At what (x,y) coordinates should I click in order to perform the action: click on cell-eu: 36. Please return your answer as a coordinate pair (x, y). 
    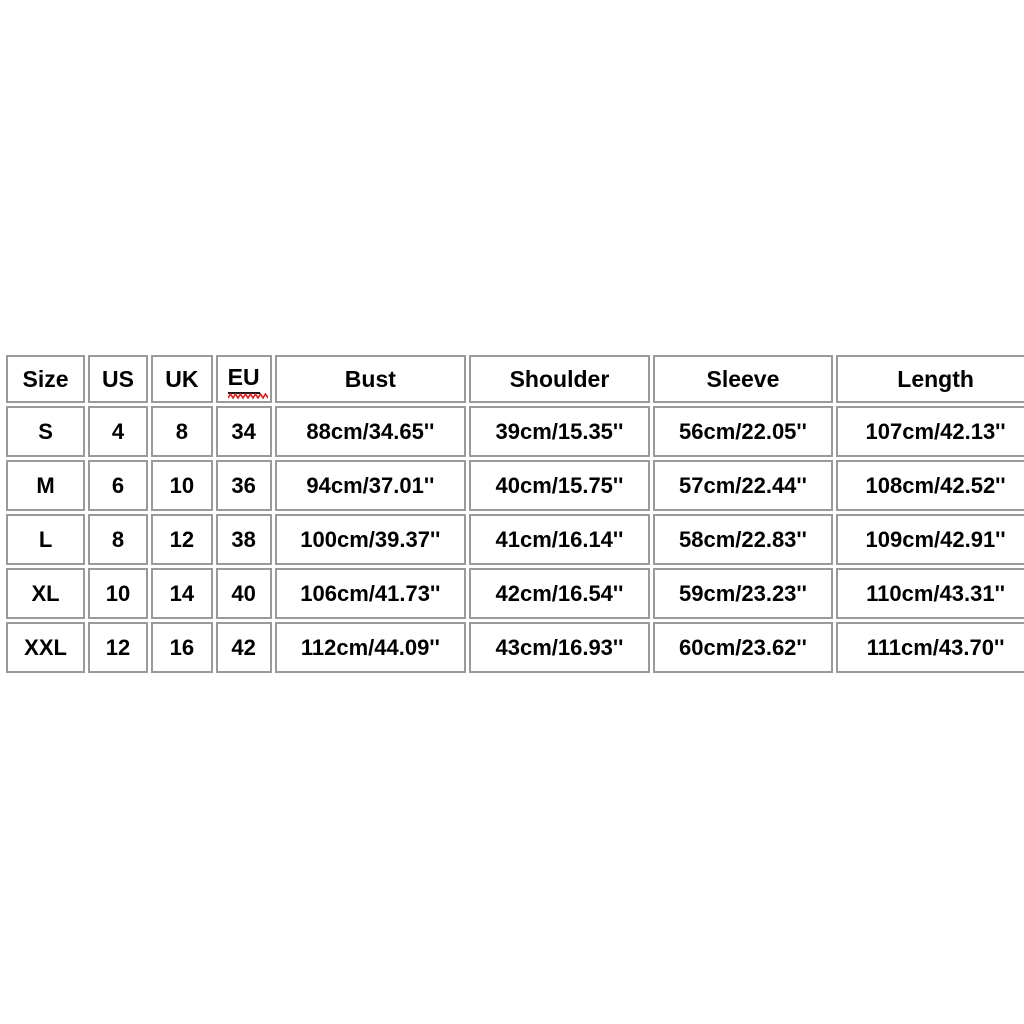
    Looking at the image, I should click on (243, 485).